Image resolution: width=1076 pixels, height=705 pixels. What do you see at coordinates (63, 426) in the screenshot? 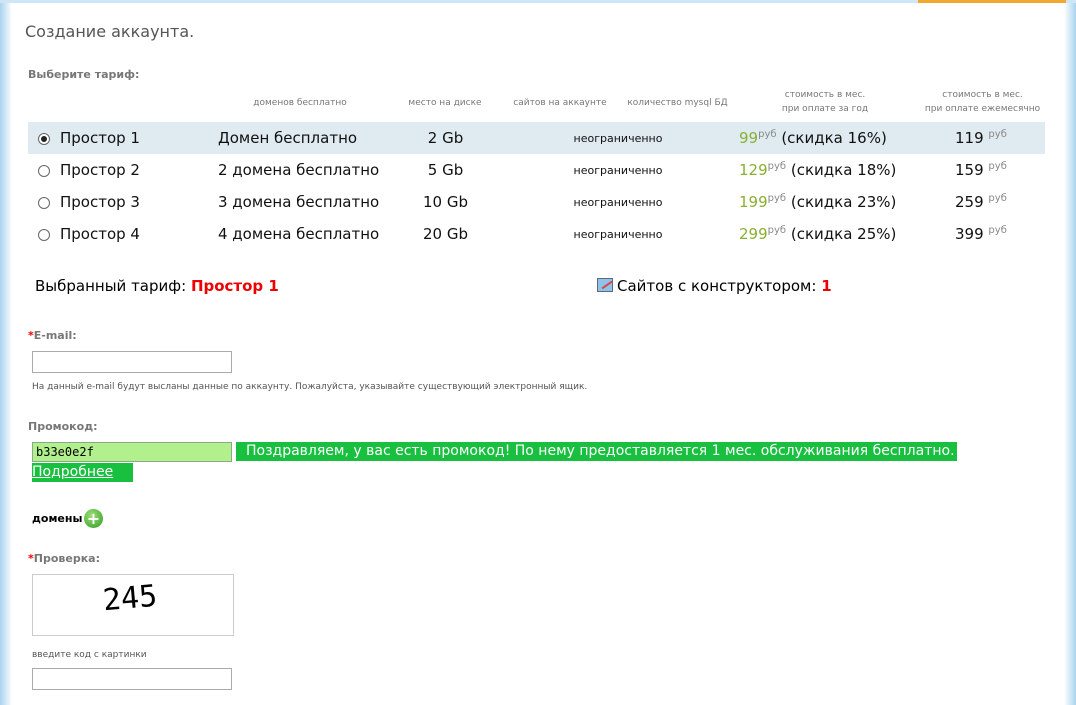
I see `promo-label: Промокод:` at bounding box center [63, 426].